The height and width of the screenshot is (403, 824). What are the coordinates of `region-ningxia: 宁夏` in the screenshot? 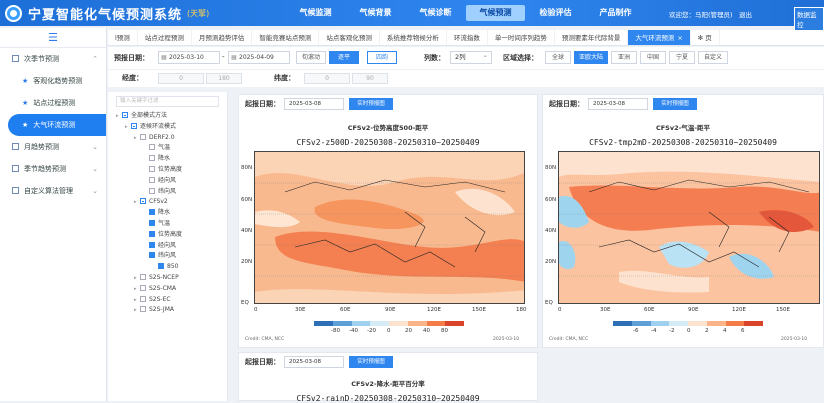 It's located at (682, 57).